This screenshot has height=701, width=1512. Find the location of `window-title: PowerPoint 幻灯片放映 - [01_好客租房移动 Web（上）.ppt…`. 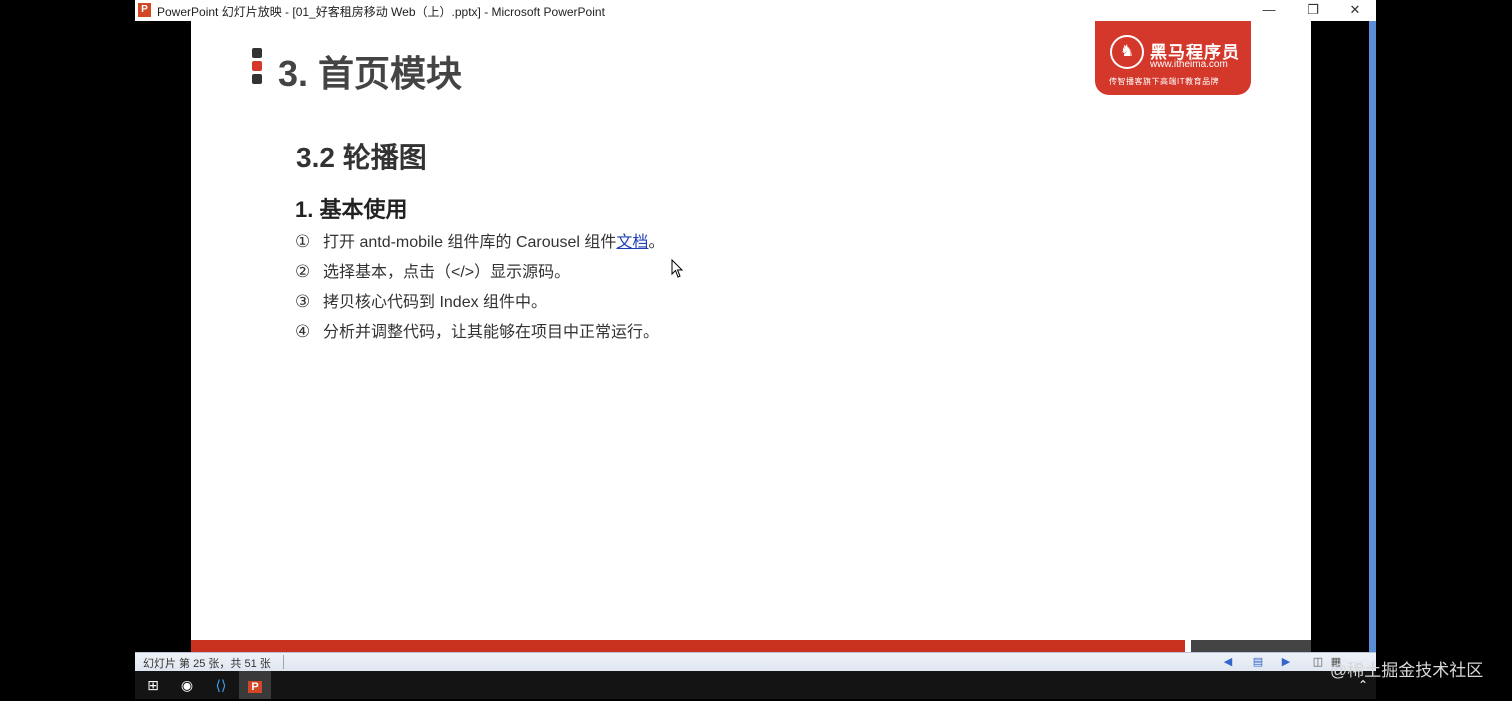

window-title: PowerPoint 幻灯片放映 - [01_好客租房移动 Web（上）.ppt… is located at coordinates (381, 12).